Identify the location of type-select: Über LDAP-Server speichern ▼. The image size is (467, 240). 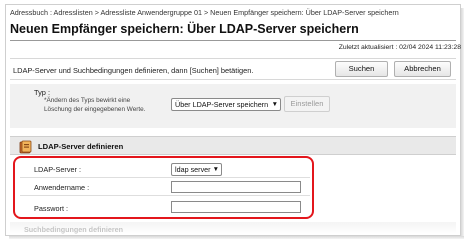
(226, 104).